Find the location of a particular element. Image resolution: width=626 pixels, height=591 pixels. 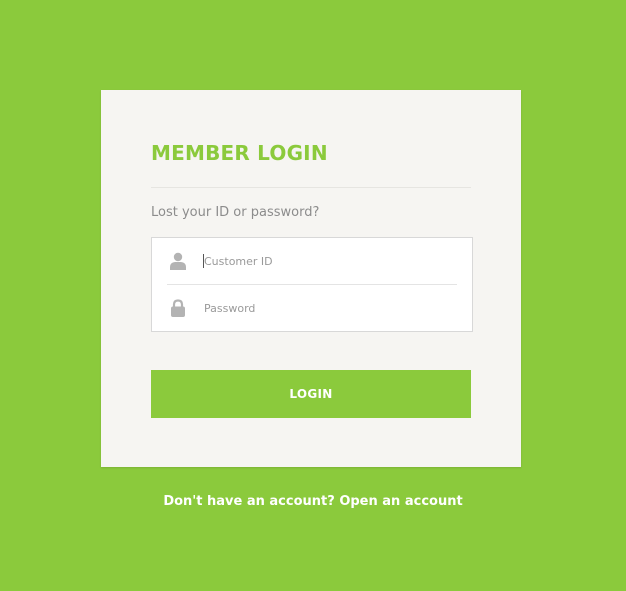

login-button: LOGIN is located at coordinates (311, 394).